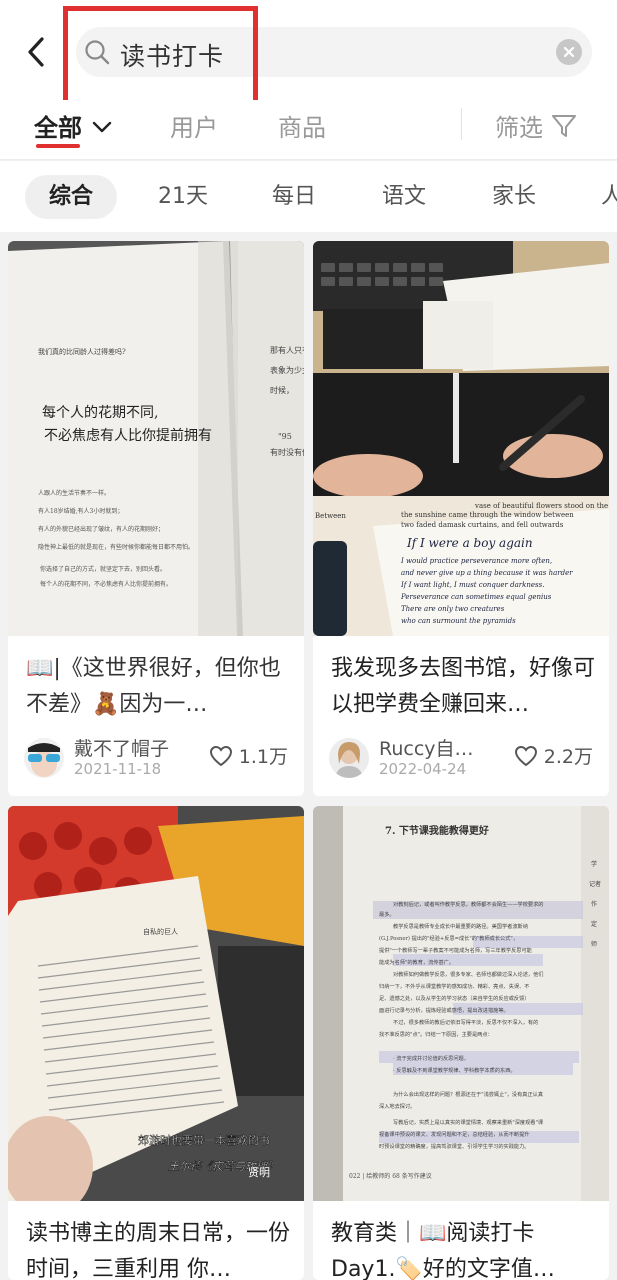 Image resolution: width=617 pixels, height=1280 pixels. What do you see at coordinates (58, 146) in the screenshot?
I see `active-tab-indicator` at bounding box center [58, 146].